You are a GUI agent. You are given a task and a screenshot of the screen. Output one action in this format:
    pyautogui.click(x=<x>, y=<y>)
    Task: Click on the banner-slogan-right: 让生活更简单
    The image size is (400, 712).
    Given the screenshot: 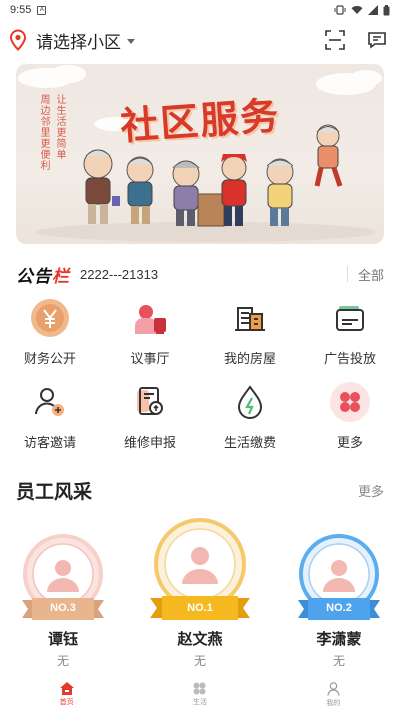 What is the action you would take?
    pyautogui.click(x=59, y=127)
    